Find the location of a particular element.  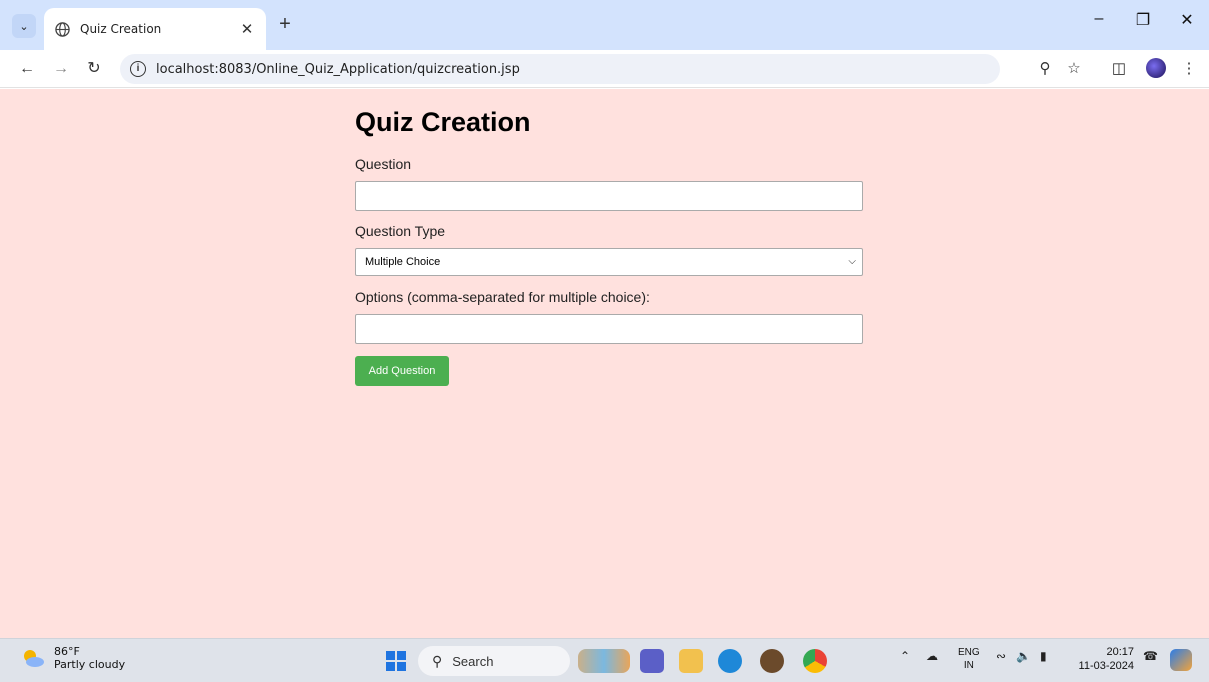

weather-temp: 86°F is located at coordinates (67, 651).